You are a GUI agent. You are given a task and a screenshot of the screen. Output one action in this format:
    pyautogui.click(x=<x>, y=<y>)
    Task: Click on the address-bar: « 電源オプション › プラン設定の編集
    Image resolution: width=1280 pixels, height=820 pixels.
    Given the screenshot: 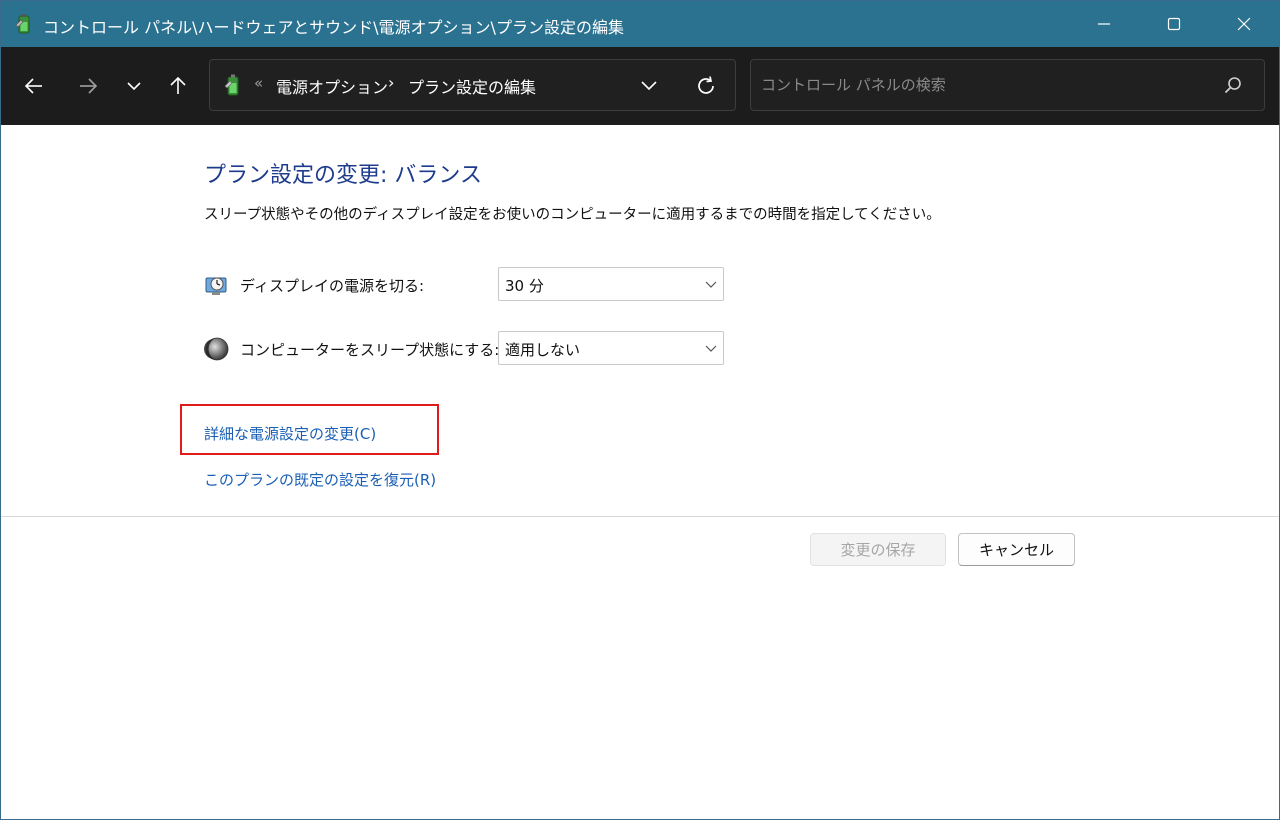 What is the action you would take?
    pyautogui.click(x=472, y=85)
    